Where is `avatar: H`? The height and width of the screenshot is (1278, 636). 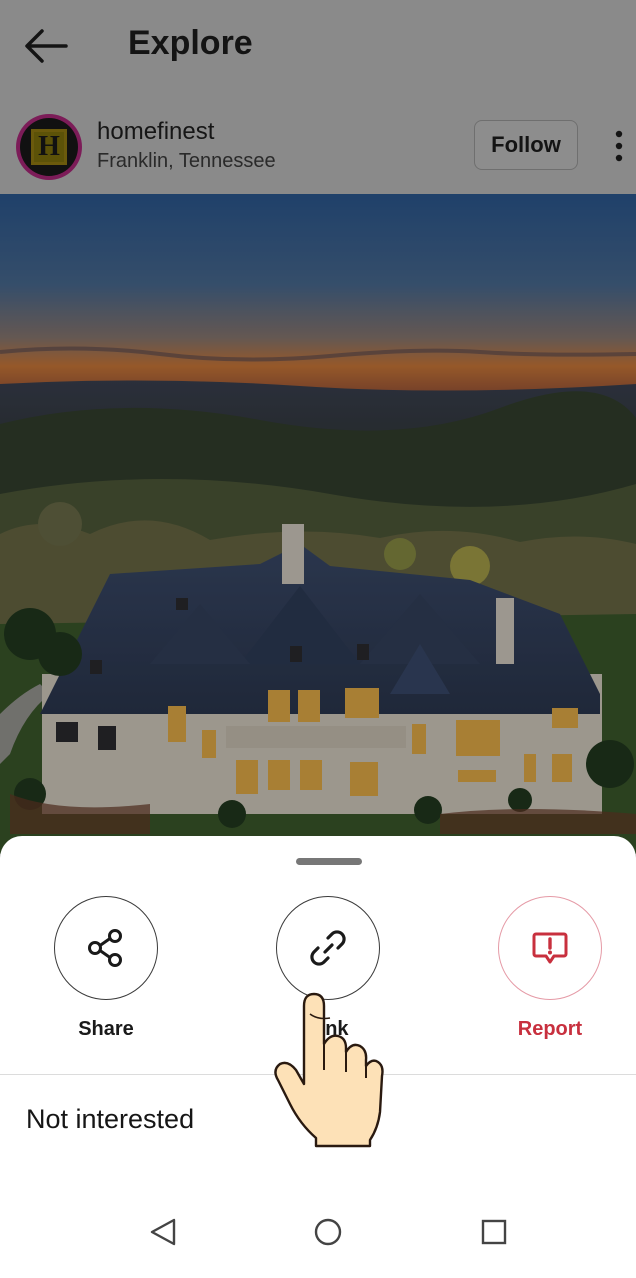 avatar: H is located at coordinates (49, 147).